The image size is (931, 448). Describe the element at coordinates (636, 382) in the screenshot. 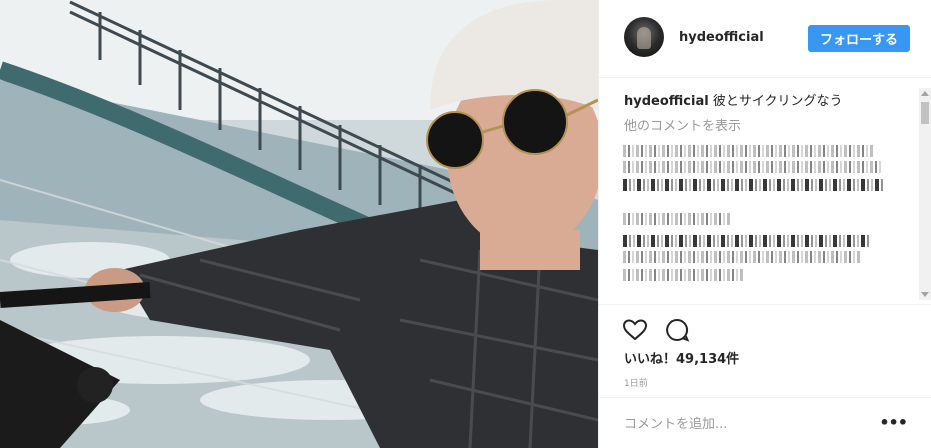

I see `post-date: 1日前` at that location.